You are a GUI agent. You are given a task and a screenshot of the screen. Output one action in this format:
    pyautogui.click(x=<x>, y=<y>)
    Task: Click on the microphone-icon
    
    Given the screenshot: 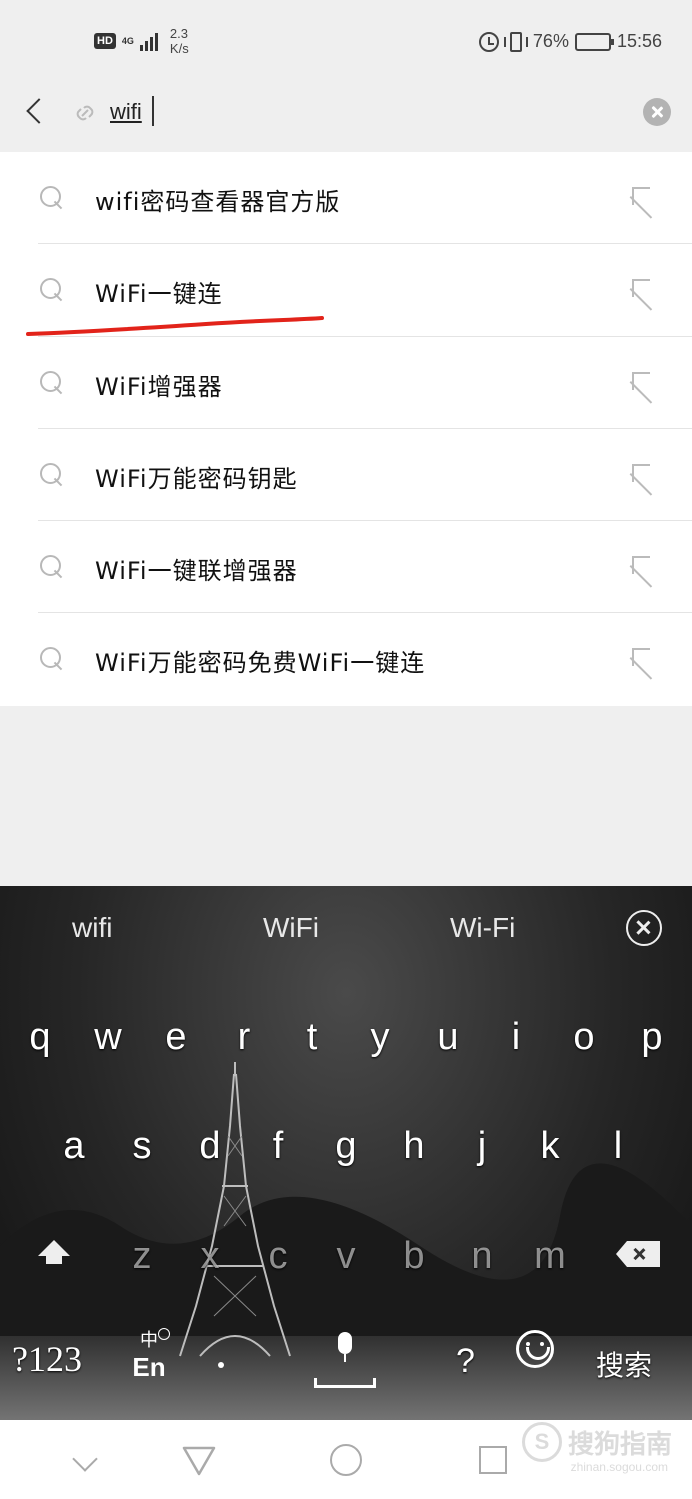 What is the action you would take?
    pyautogui.click(x=345, y=1347)
    